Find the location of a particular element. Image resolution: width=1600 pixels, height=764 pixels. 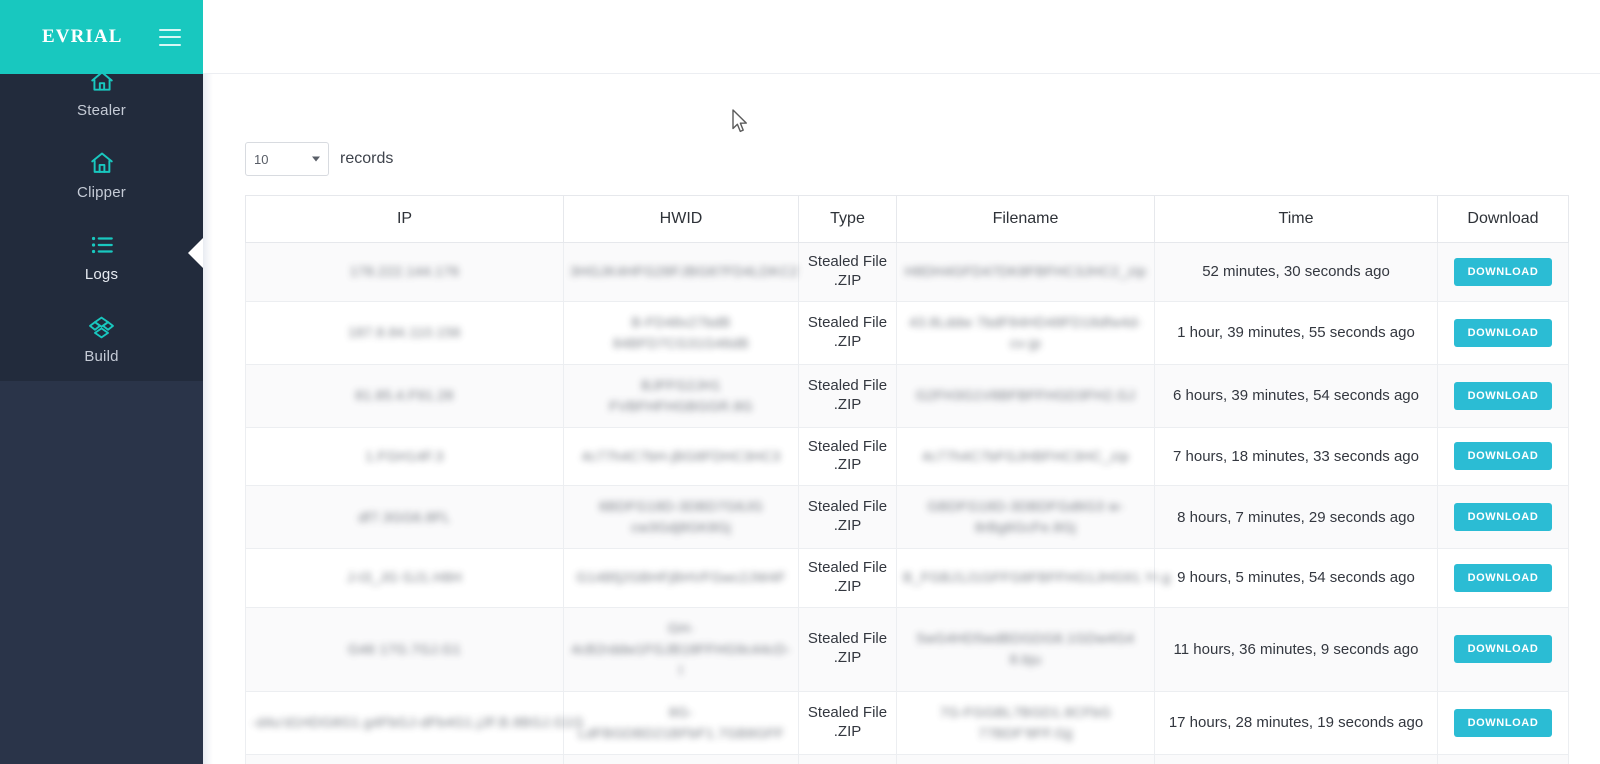

column-header-download: Download is located at coordinates (1503, 219).